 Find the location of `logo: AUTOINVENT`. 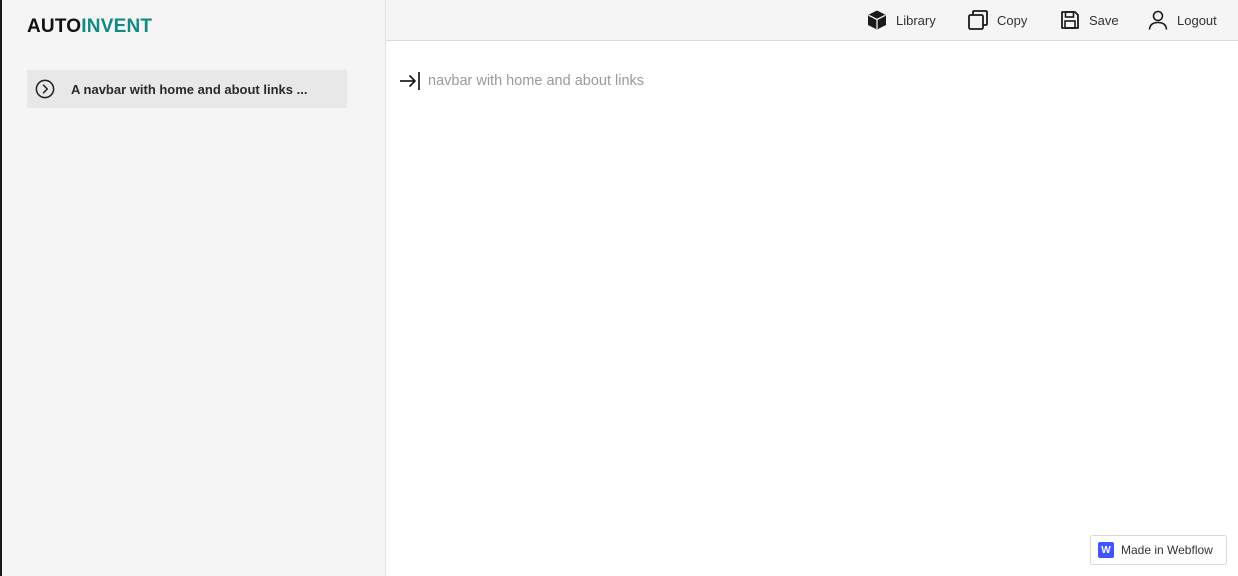

logo: AUTOINVENT is located at coordinates (89, 27).